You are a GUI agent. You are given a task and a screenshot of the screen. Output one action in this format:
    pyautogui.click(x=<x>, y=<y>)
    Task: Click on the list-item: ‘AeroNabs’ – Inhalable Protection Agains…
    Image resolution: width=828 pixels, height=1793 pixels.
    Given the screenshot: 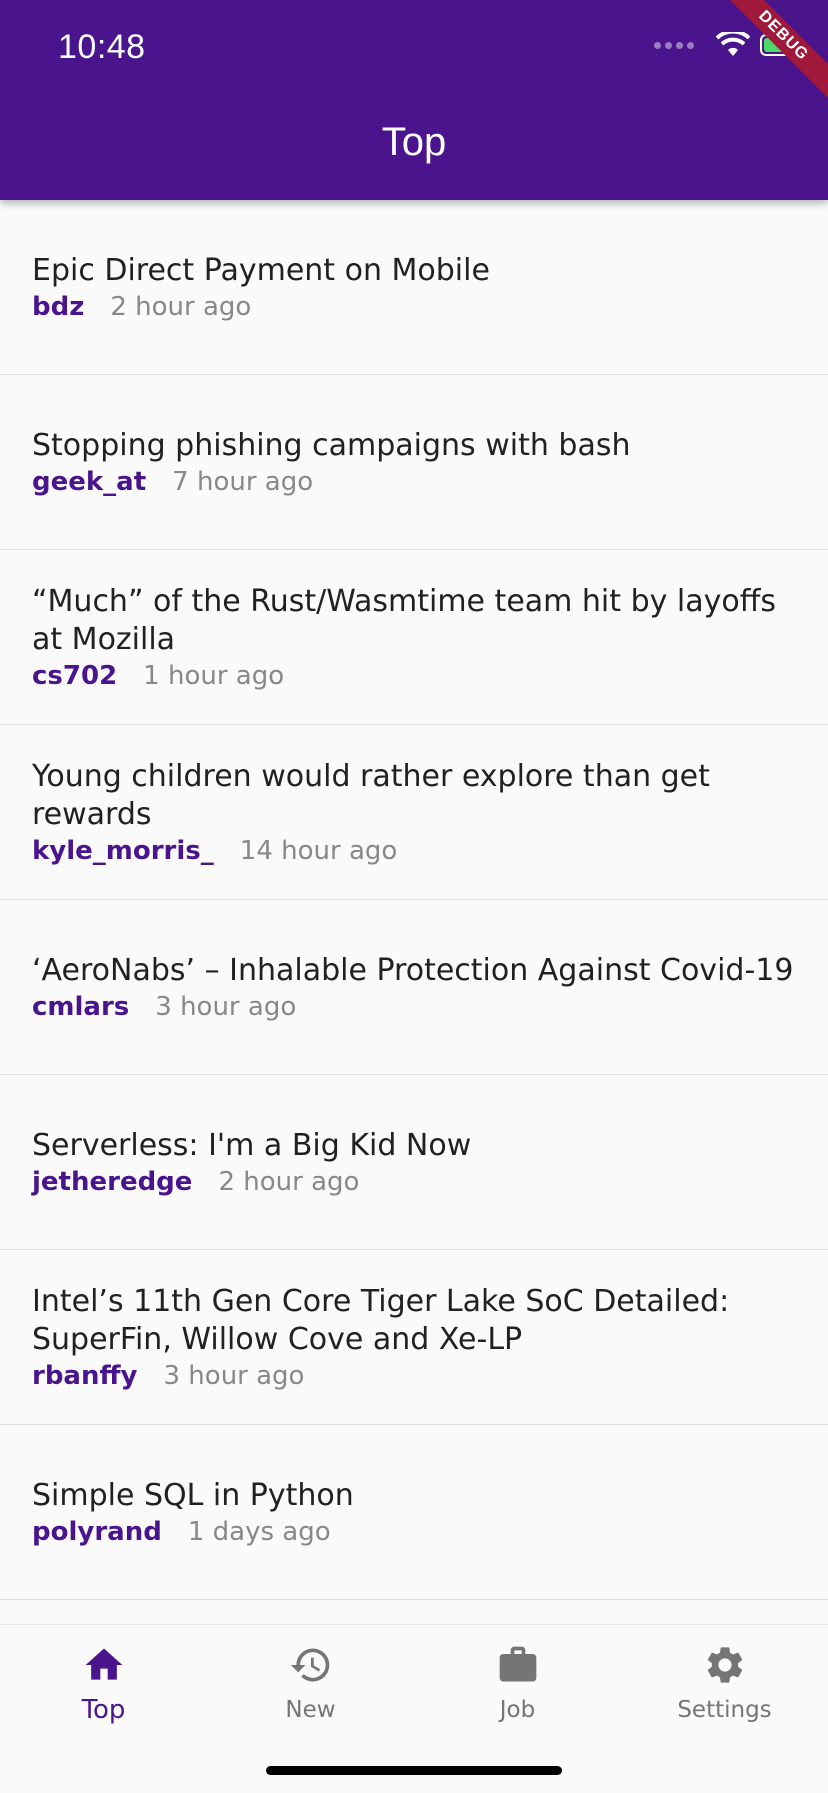 What is the action you would take?
    pyautogui.click(x=414, y=987)
    